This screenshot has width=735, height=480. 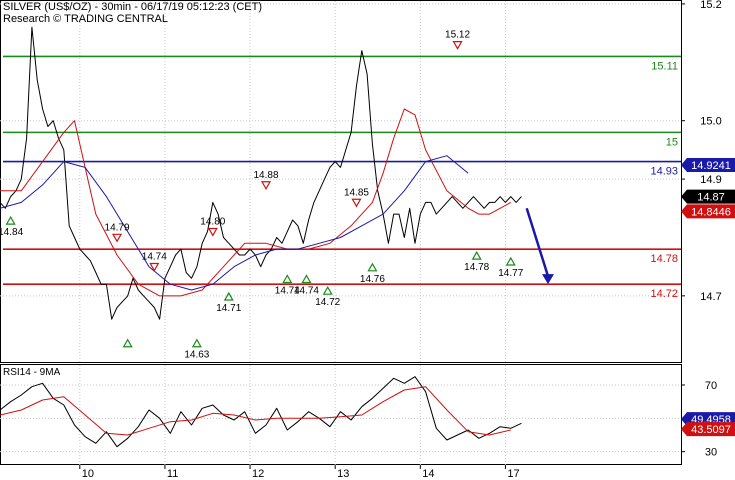 I want to click on level-label: 14.93, so click(x=664, y=172).